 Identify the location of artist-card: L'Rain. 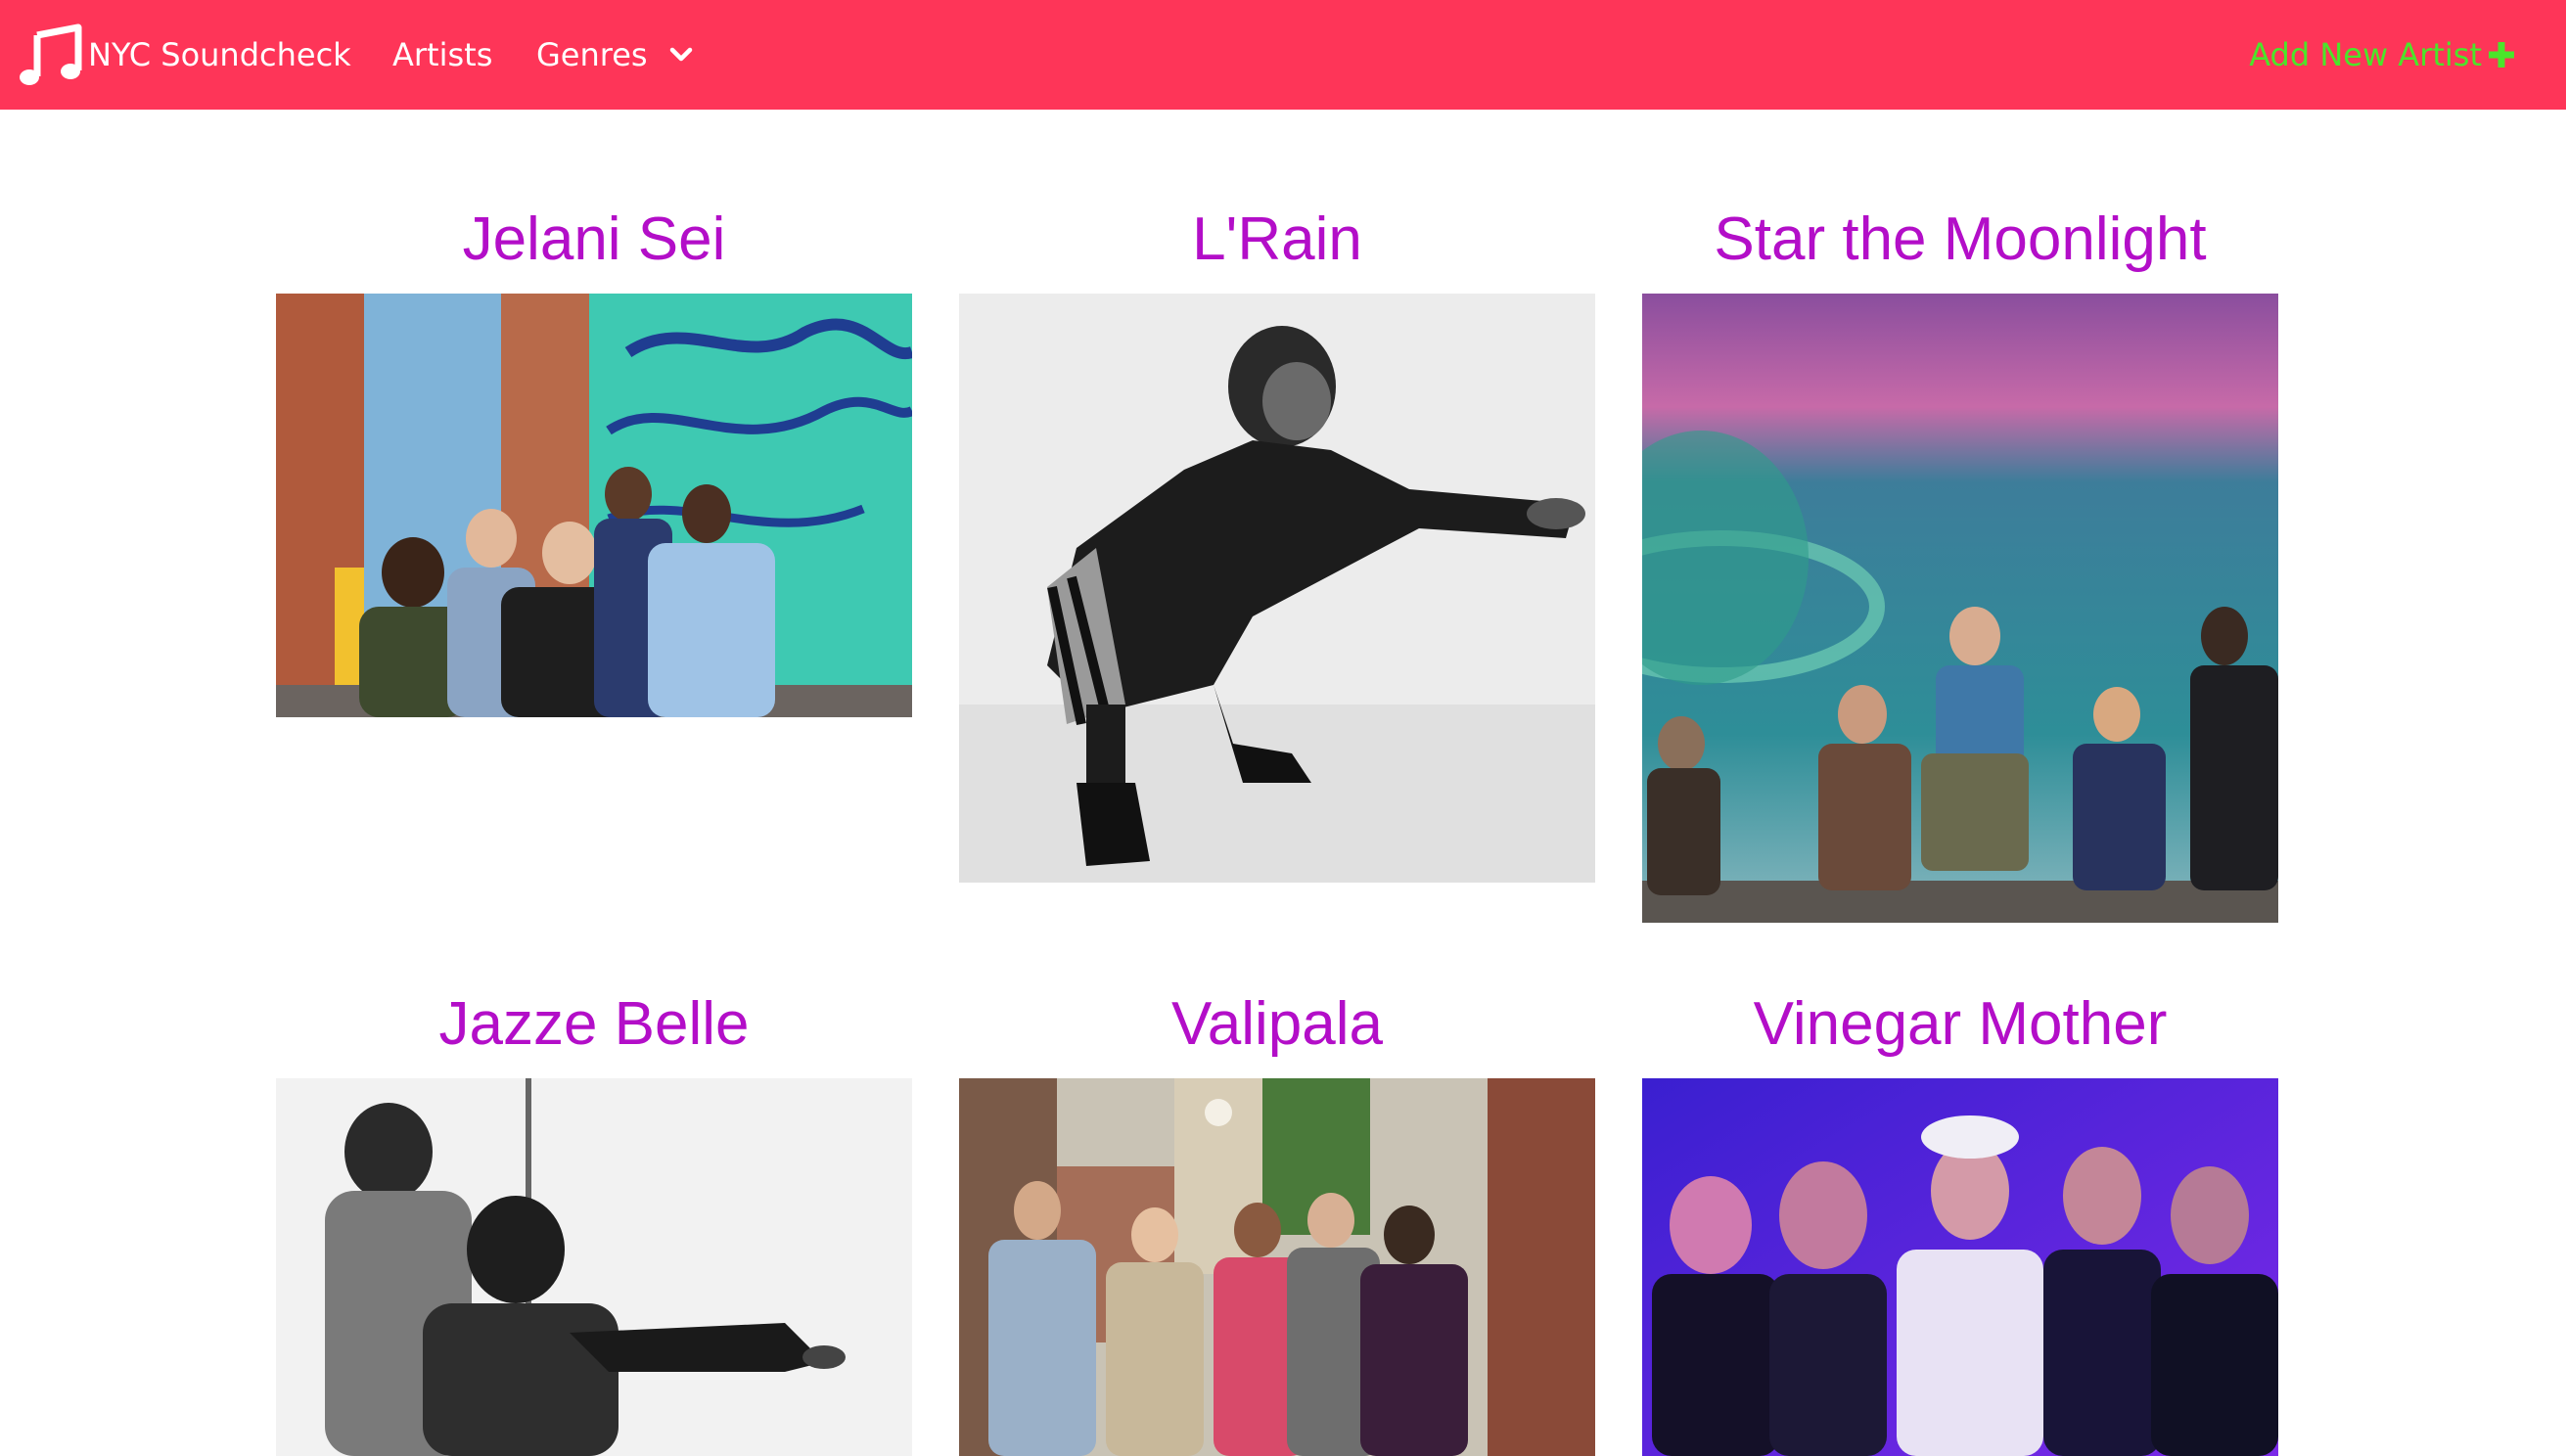
(1277, 542).